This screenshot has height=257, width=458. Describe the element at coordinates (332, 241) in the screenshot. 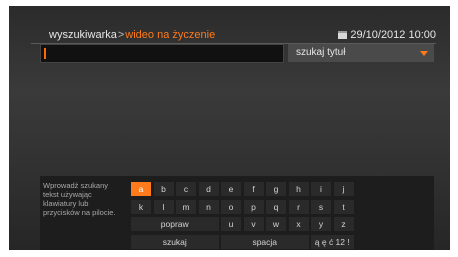

I see `special-chars-key: ą ę ć 12 !` at that location.